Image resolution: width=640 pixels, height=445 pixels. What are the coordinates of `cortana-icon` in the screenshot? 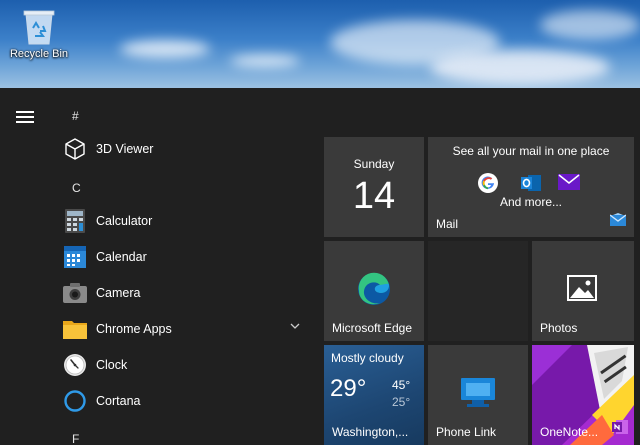 It's located at (75, 401).